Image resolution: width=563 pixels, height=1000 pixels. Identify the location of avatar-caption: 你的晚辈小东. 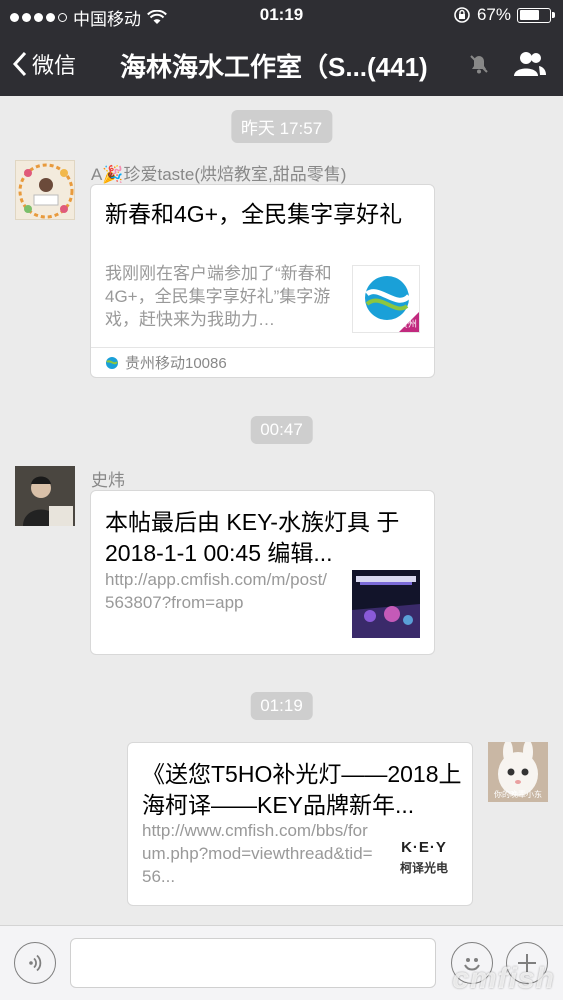
(518, 794).